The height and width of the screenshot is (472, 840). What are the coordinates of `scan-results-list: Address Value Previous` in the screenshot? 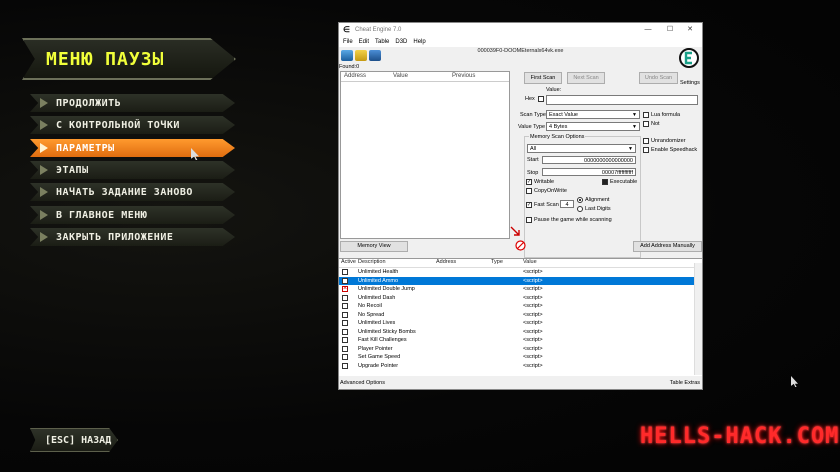 It's located at (425, 155).